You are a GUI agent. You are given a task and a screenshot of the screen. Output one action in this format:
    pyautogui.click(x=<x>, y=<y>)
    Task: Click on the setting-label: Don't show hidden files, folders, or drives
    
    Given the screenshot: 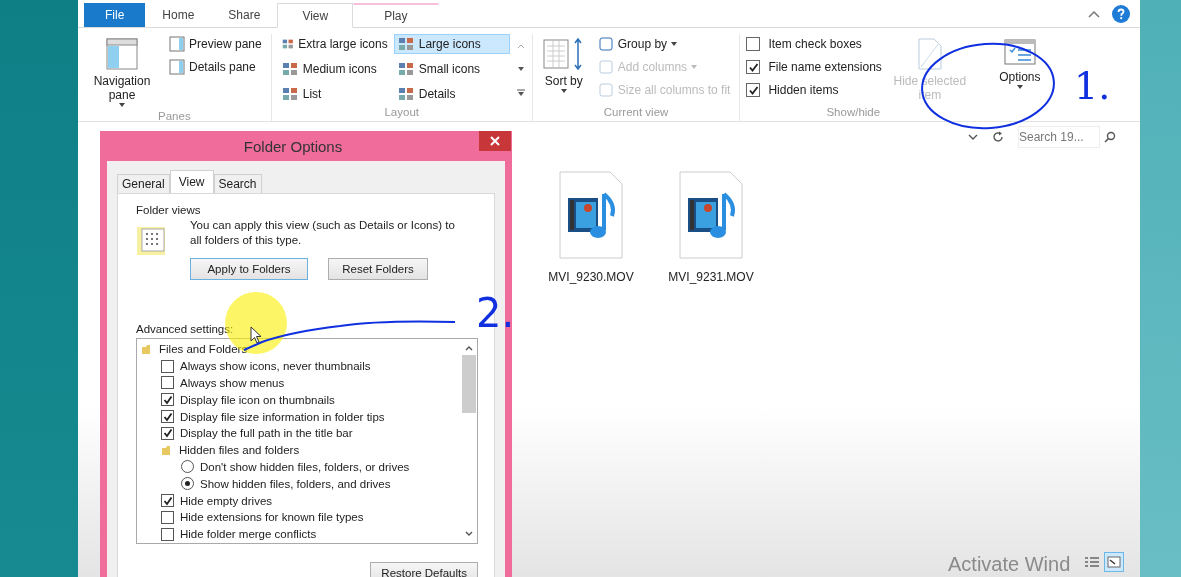 What is the action you would take?
    pyautogui.click(x=305, y=466)
    